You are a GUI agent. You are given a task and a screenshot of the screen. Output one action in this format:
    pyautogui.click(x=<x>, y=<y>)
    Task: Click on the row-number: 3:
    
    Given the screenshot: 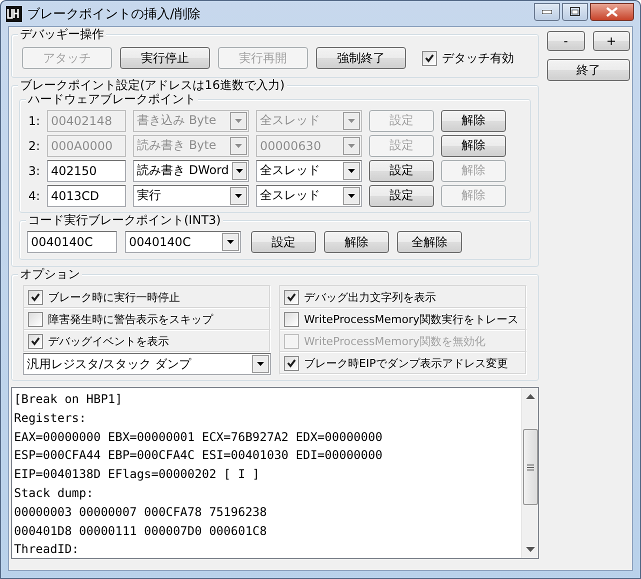 What is the action you would take?
    pyautogui.click(x=33, y=171)
    